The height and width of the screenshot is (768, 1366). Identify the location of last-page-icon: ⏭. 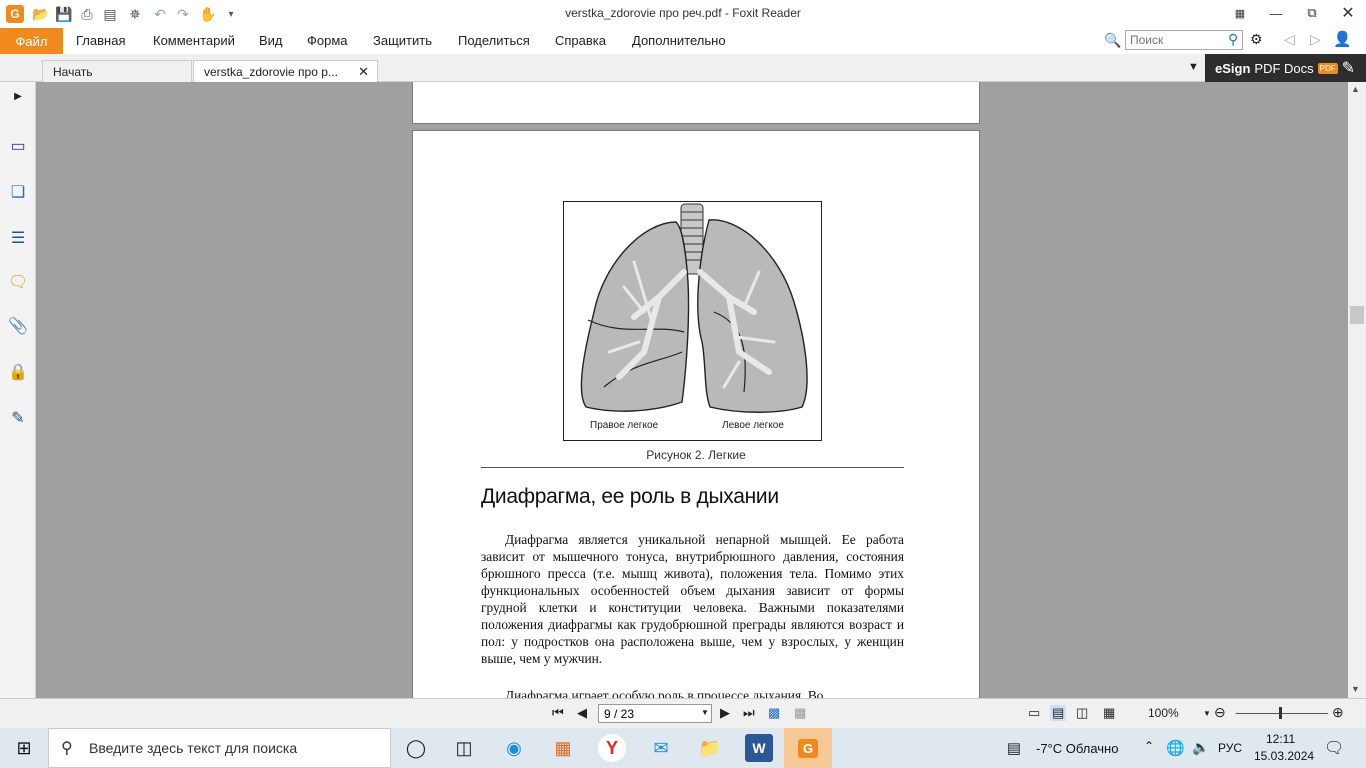
(749, 713).